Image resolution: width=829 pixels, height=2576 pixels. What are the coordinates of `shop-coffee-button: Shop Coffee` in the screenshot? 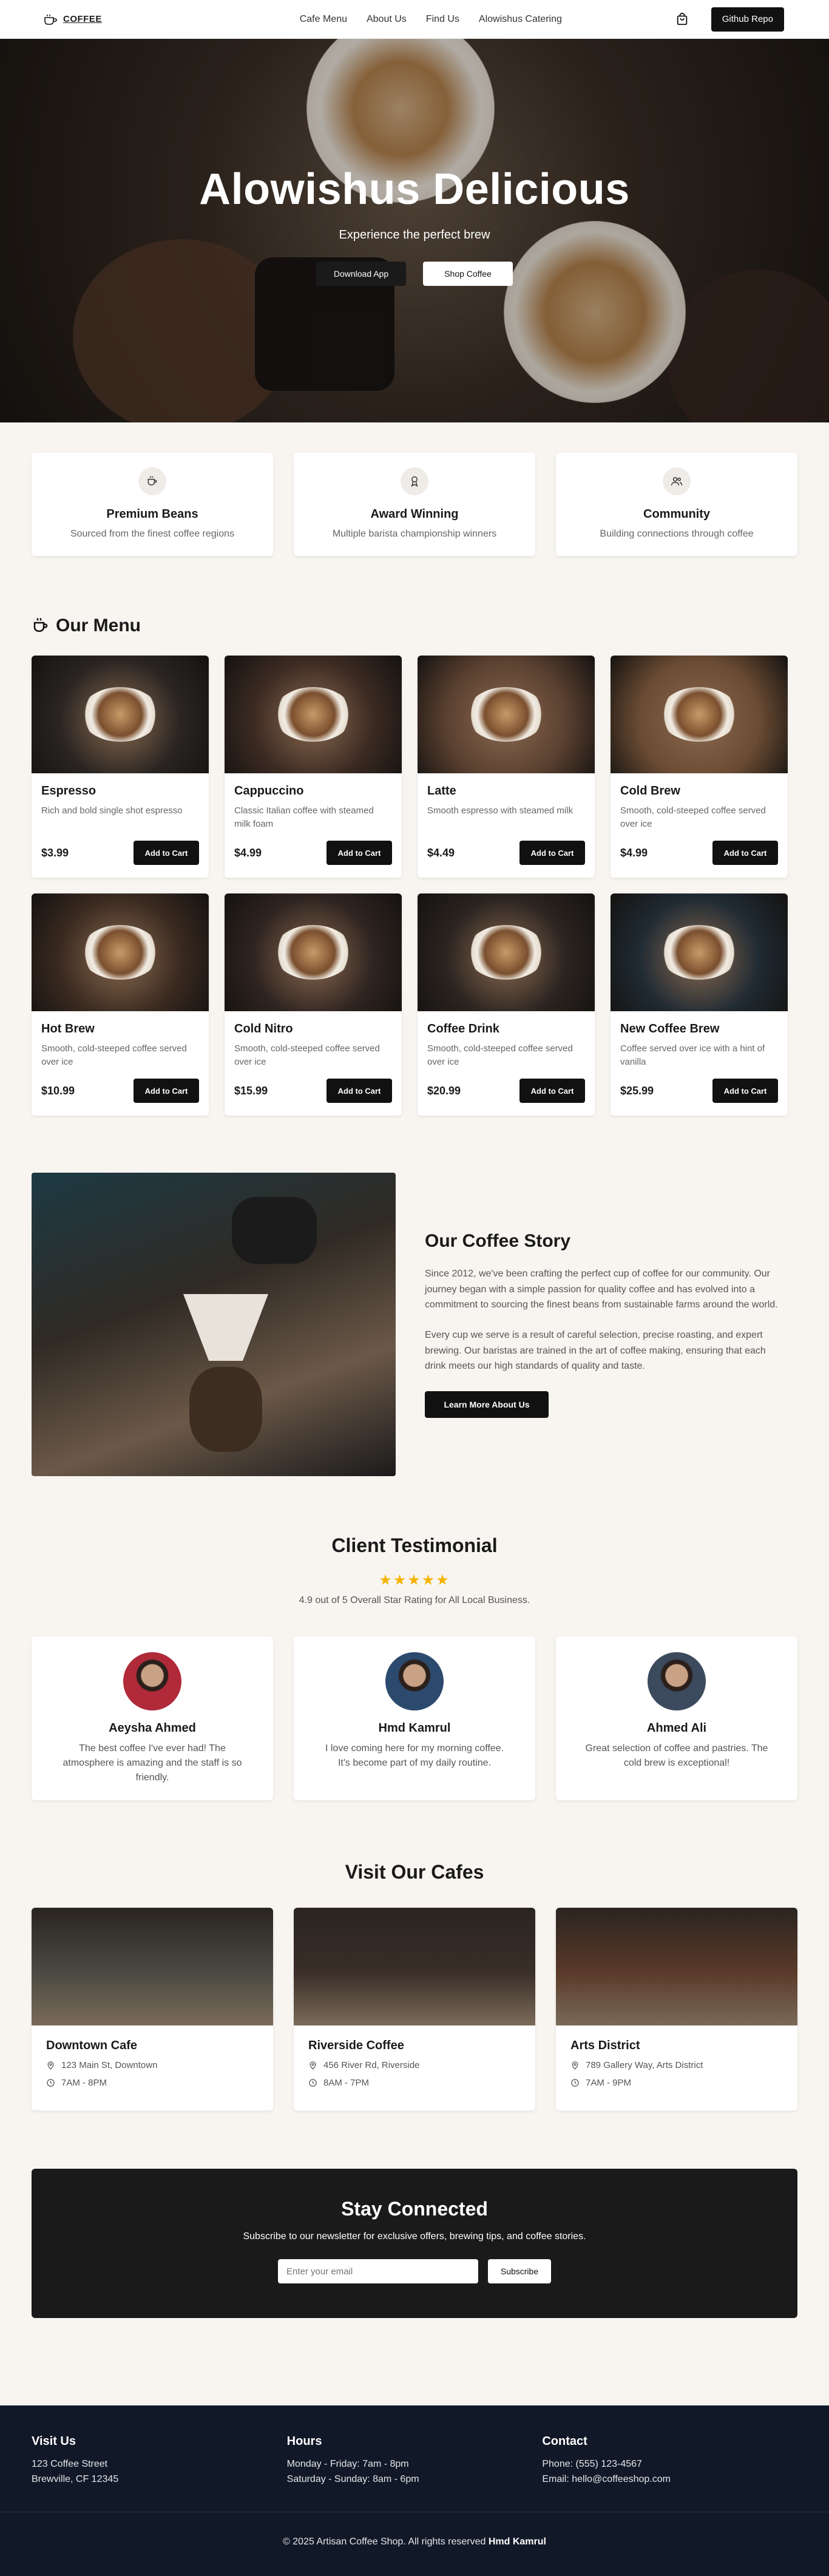 It's located at (468, 274).